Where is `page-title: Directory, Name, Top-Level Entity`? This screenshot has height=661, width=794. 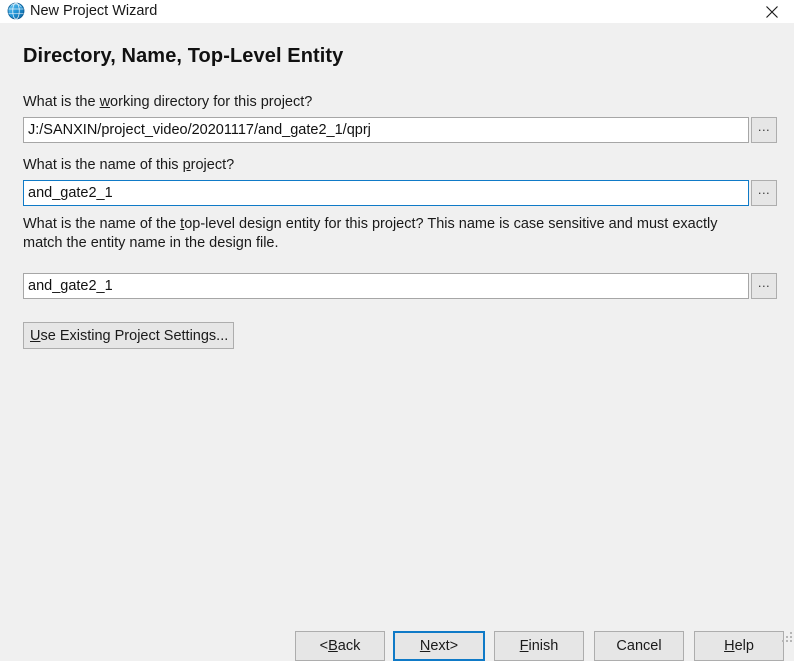 page-title: Directory, Name, Top-Level Entity is located at coordinates (183, 56).